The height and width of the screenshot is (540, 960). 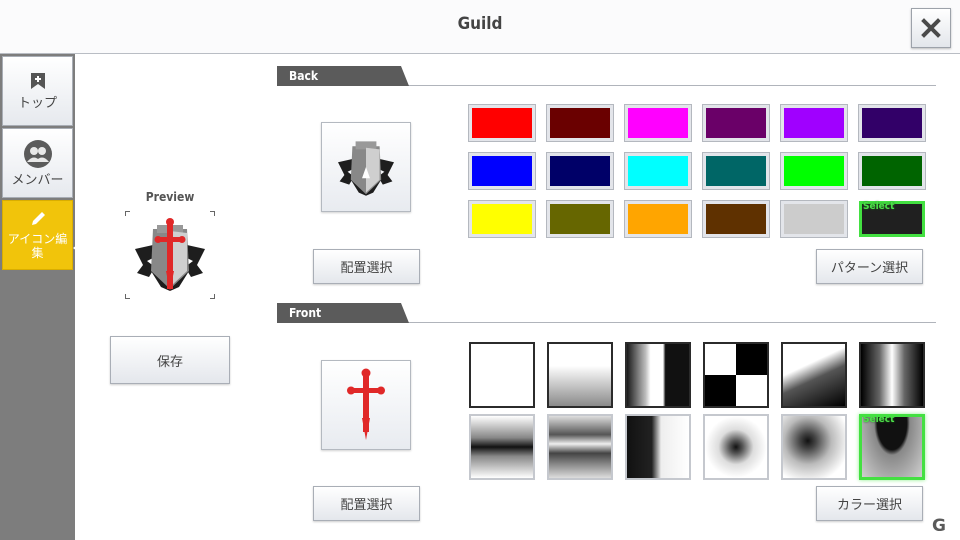 I want to click on save-button: 保存, so click(x=170, y=360).